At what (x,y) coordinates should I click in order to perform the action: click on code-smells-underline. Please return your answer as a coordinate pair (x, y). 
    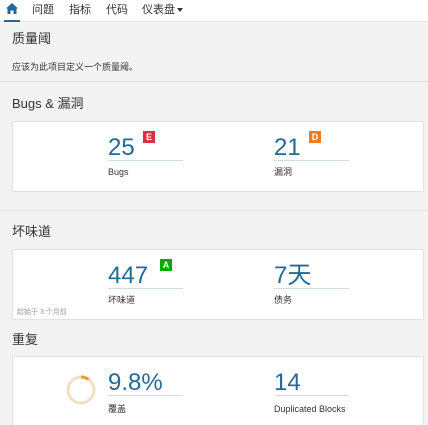
    Looking at the image, I should click on (145, 288).